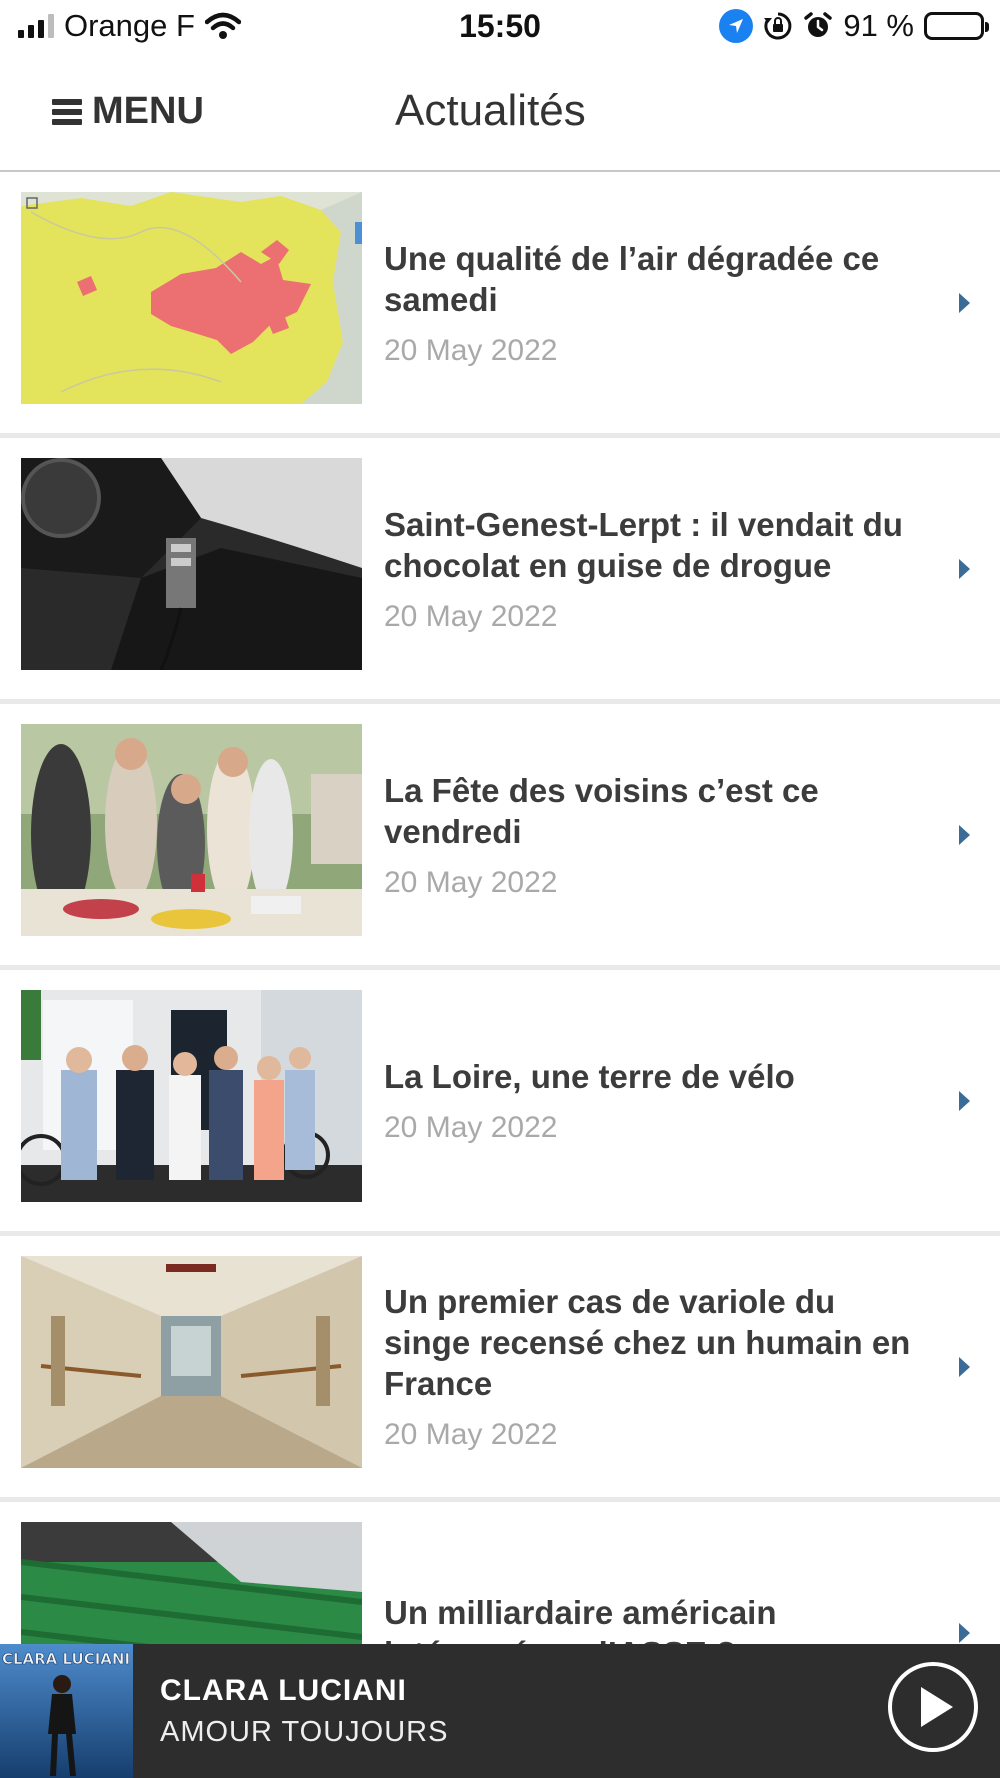 The height and width of the screenshot is (1778, 1000). I want to click on battery-percent: 91 %, so click(878, 25).